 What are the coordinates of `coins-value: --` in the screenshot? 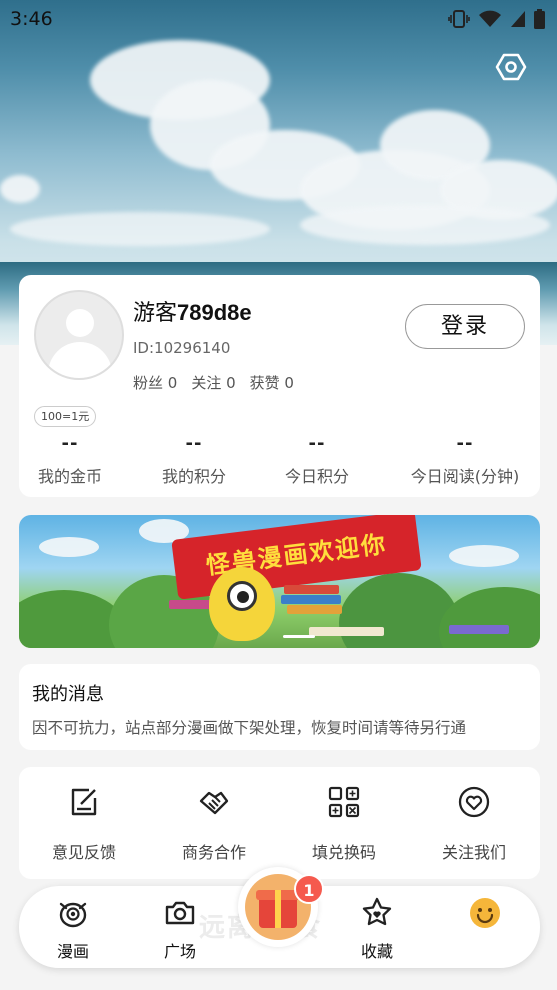 It's located at (70, 443).